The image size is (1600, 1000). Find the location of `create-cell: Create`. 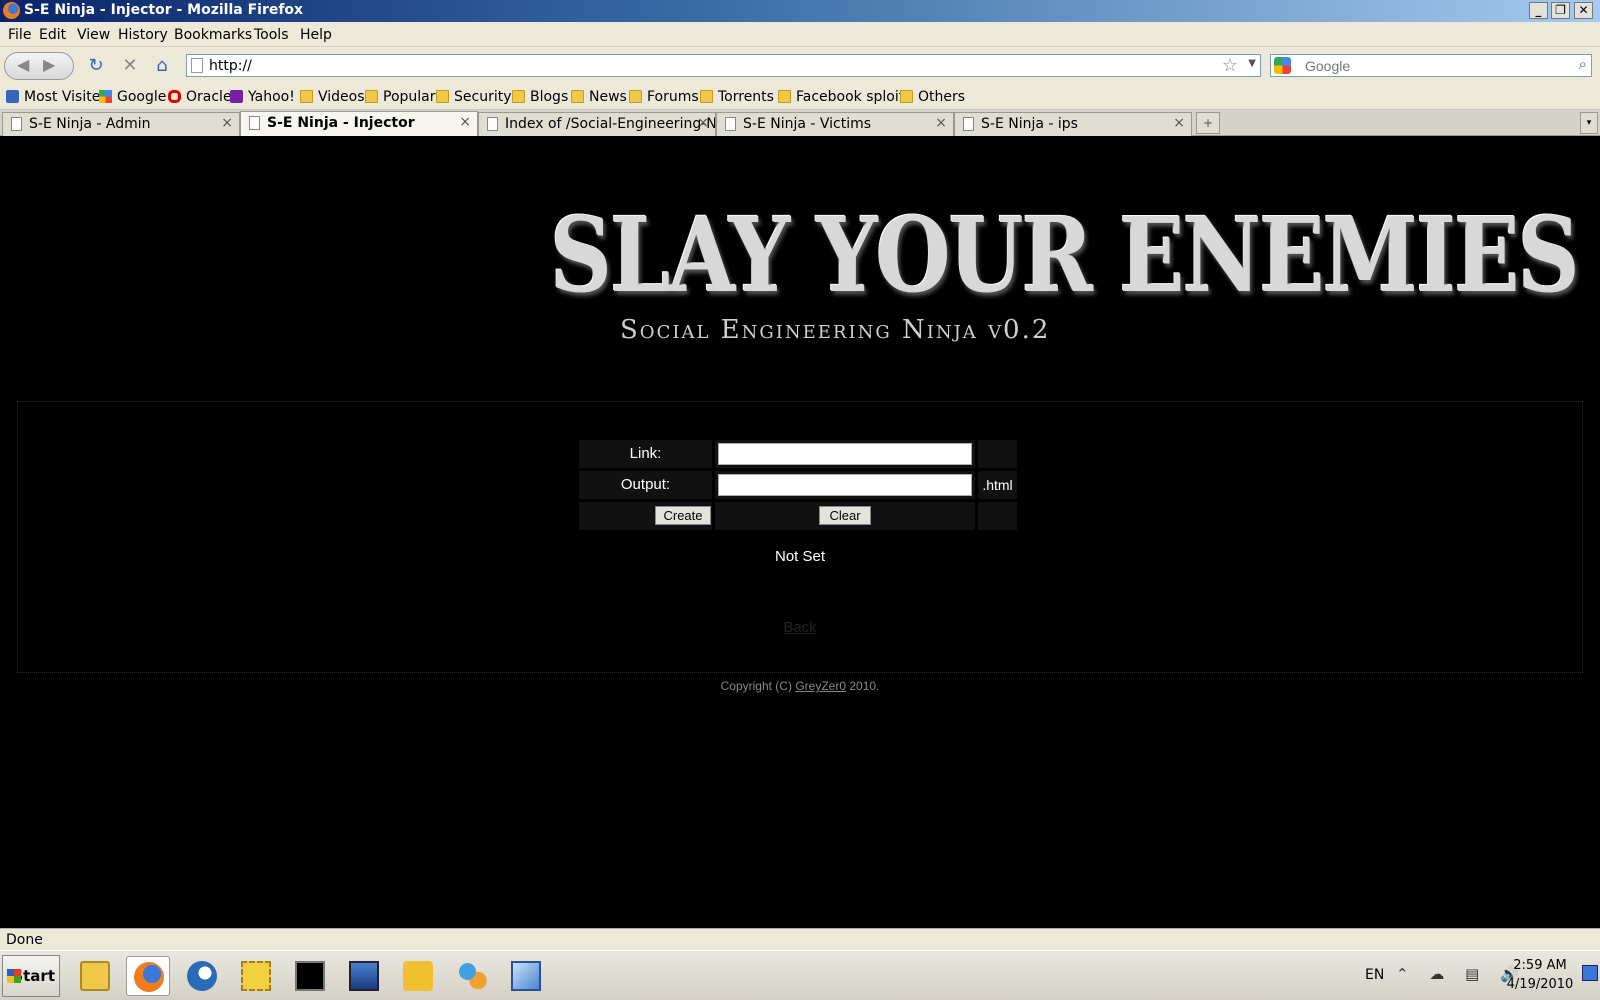

create-cell: Create is located at coordinates (645, 516).